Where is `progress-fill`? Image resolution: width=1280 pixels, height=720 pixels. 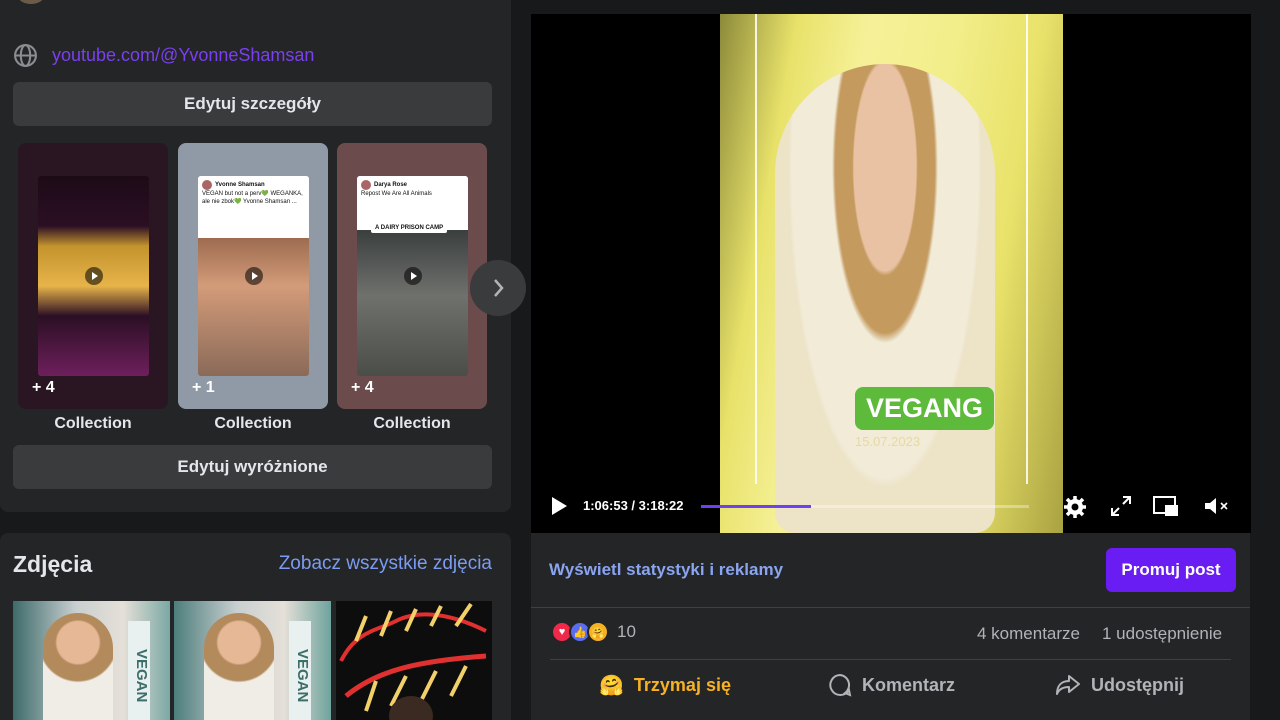
progress-fill is located at coordinates (756, 506).